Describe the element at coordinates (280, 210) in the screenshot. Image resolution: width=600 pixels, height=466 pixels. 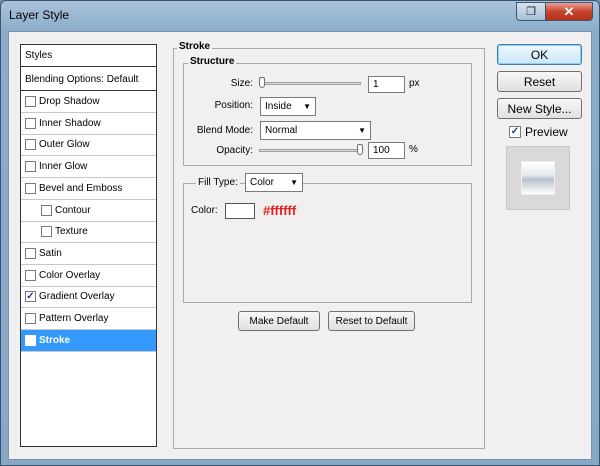
I see `color-annotation: #ffffff` at that location.